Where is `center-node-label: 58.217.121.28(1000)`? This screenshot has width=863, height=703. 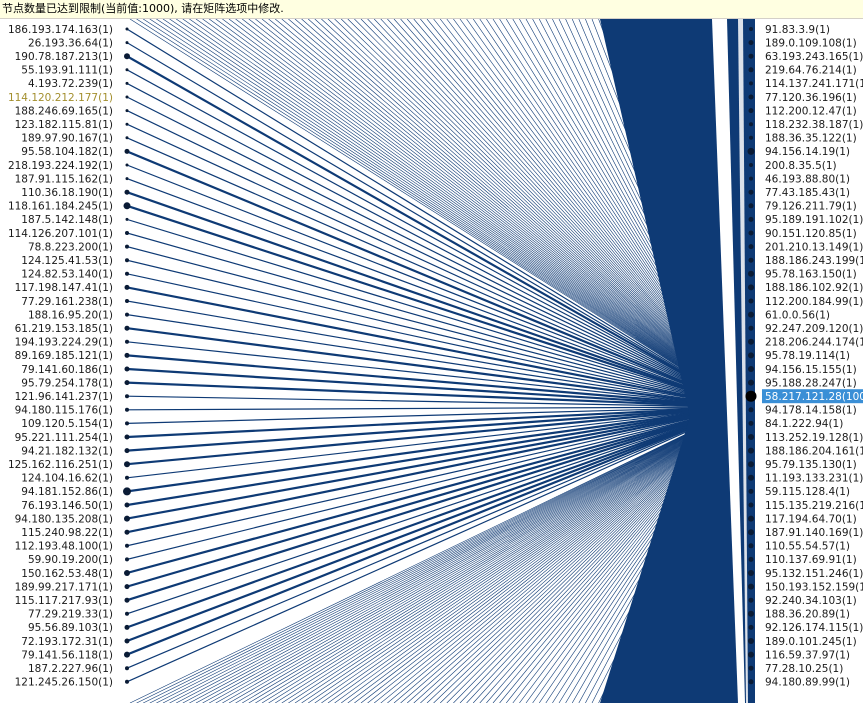 center-node-label: 58.217.121.28(1000) is located at coordinates (814, 397).